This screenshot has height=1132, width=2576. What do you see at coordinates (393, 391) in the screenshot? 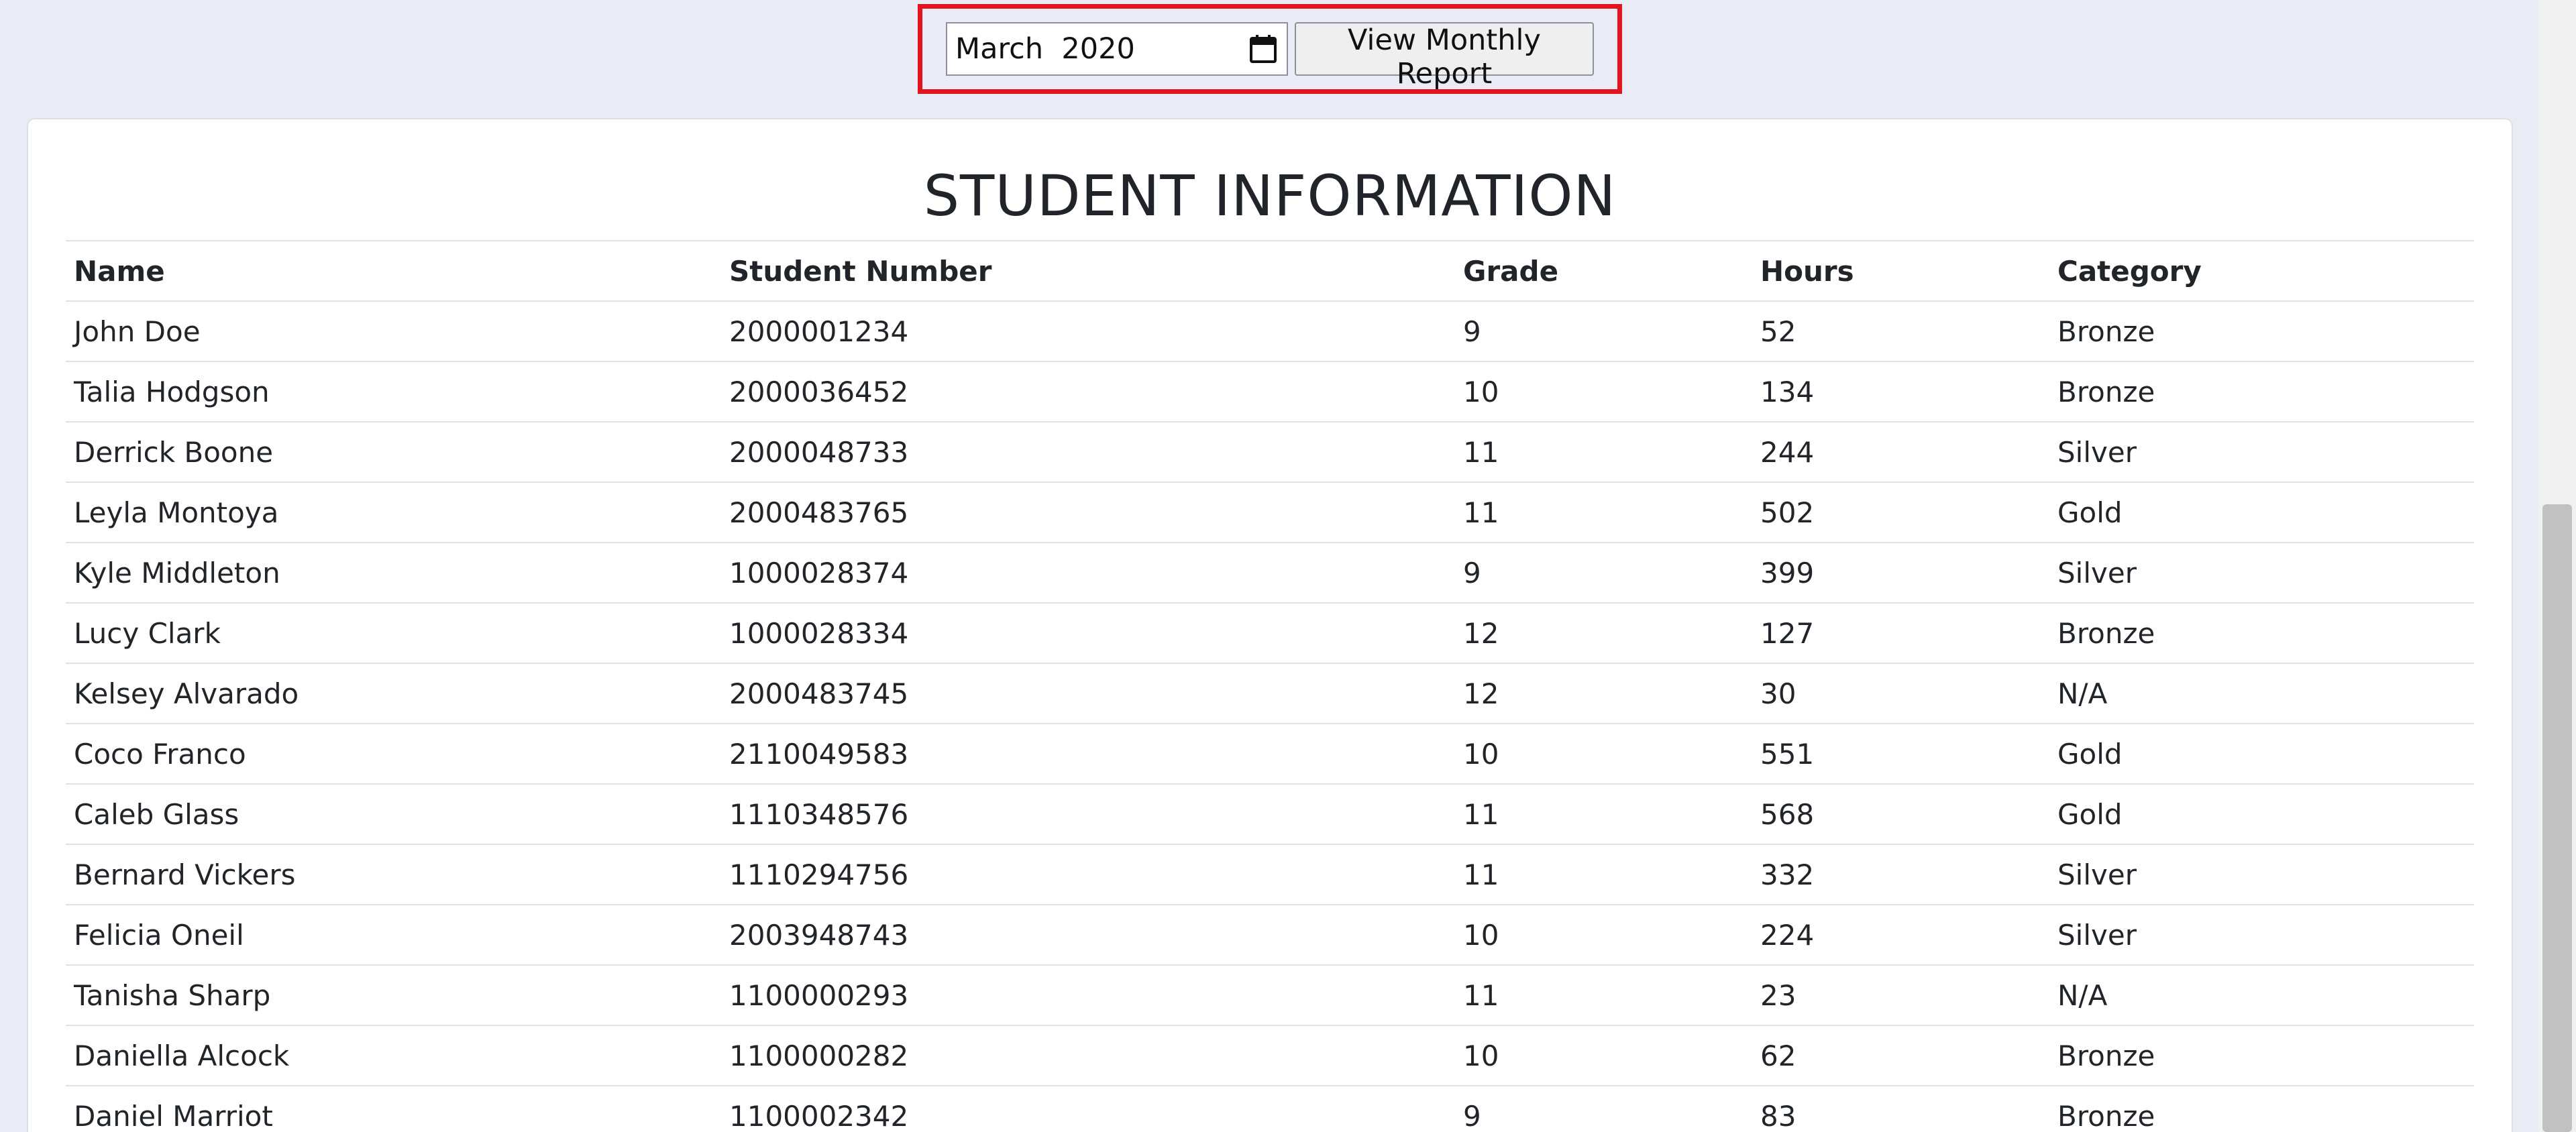
I see `cell-name: Talia Hodgson` at bounding box center [393, 391].